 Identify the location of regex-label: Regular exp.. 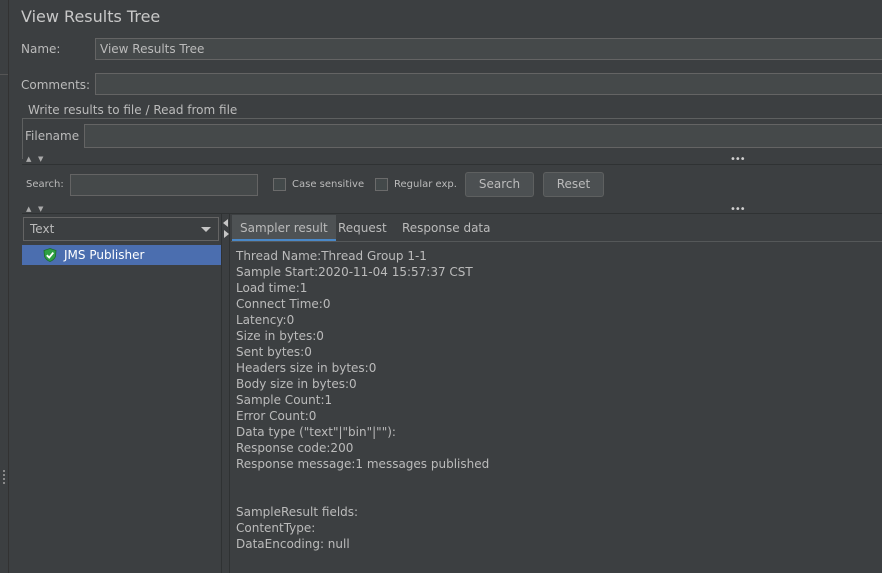
(425, 184).